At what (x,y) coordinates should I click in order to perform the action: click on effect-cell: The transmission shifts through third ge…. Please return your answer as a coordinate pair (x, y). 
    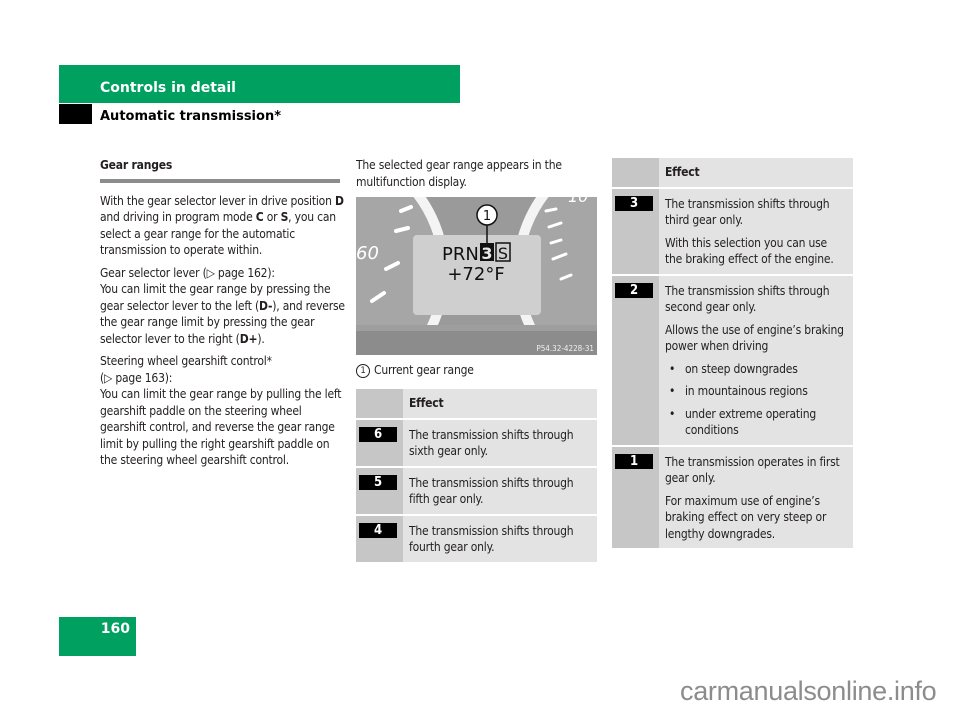
    Looking at the image, I should click on (756, 230).